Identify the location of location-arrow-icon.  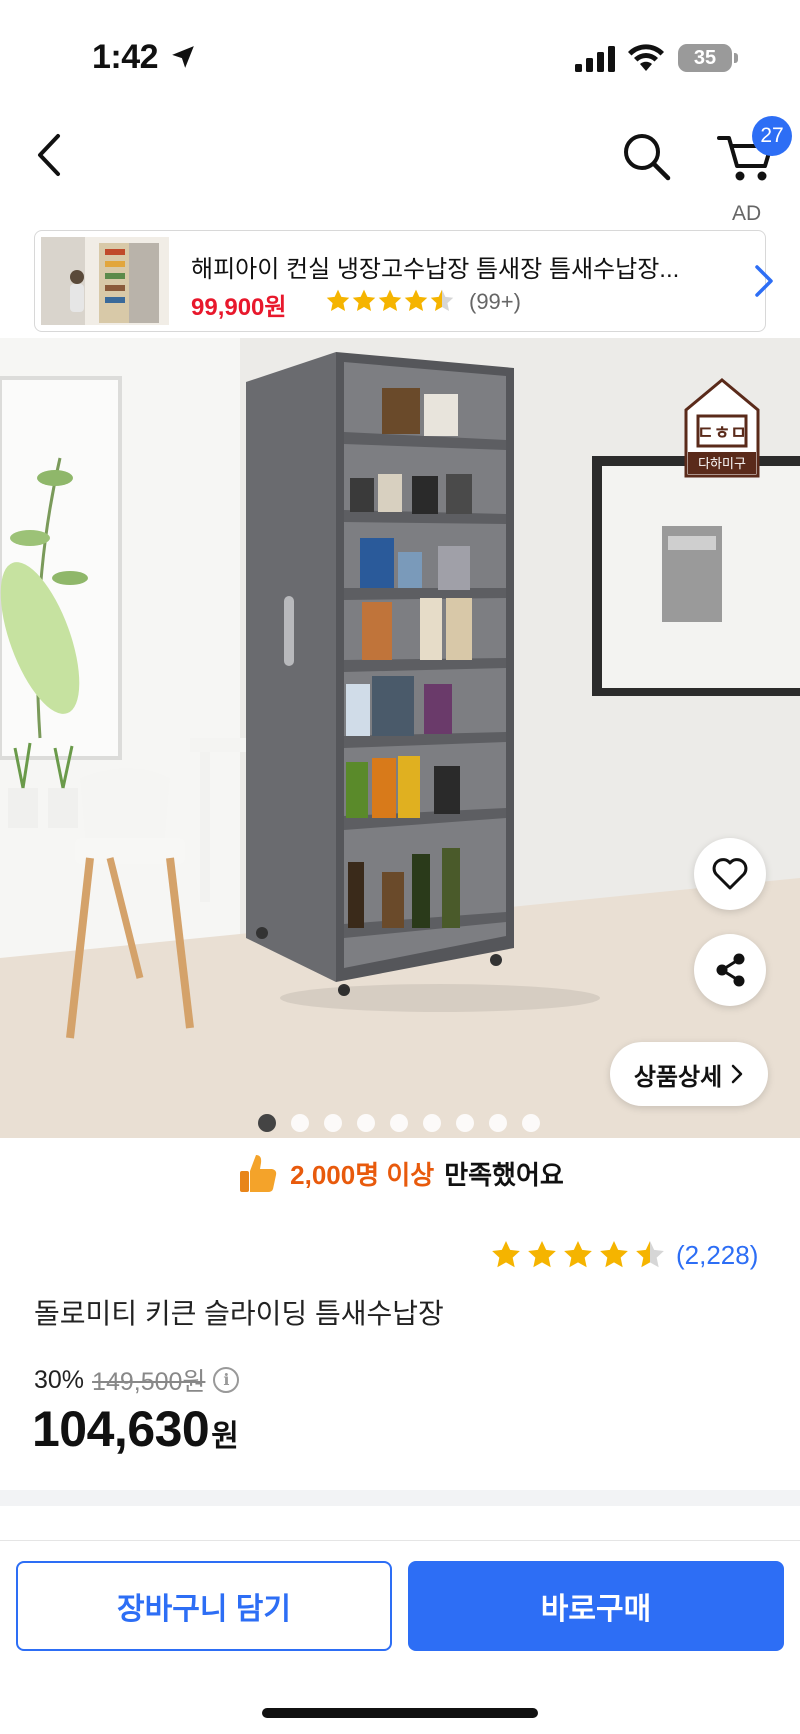
(183, 57).